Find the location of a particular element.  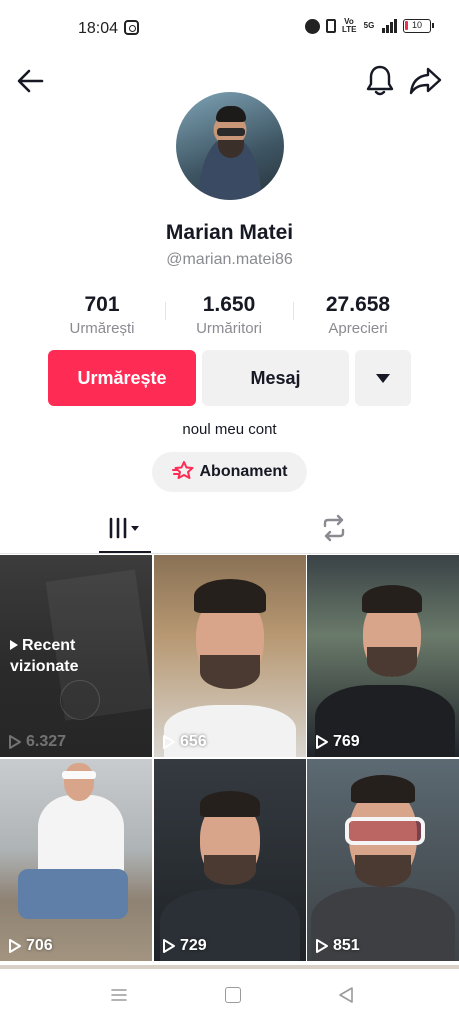

video-tile: 706 is located at coordinates (76, 860).